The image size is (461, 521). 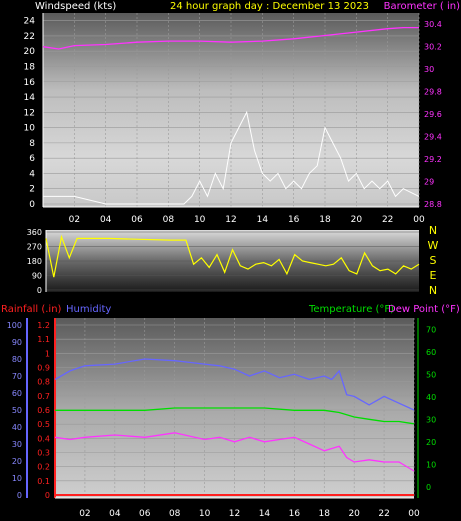 What do you see at coordinates (295, 514) in the screenshot?
I see `x-tick-label: 16` at bounding box center [295, 514].